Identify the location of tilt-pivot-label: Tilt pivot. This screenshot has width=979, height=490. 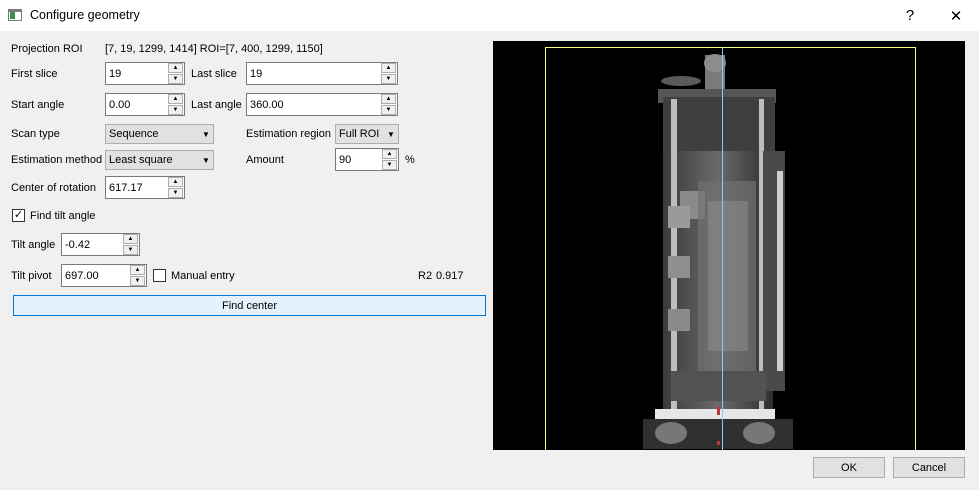
(31, 276).